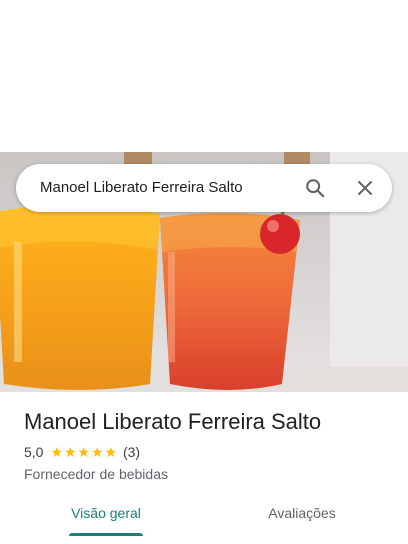 The image size is (408, 544). I want to click on rating-row: 5,0 ★ ★ ★ ★ ★ (3), so click(82, 452).